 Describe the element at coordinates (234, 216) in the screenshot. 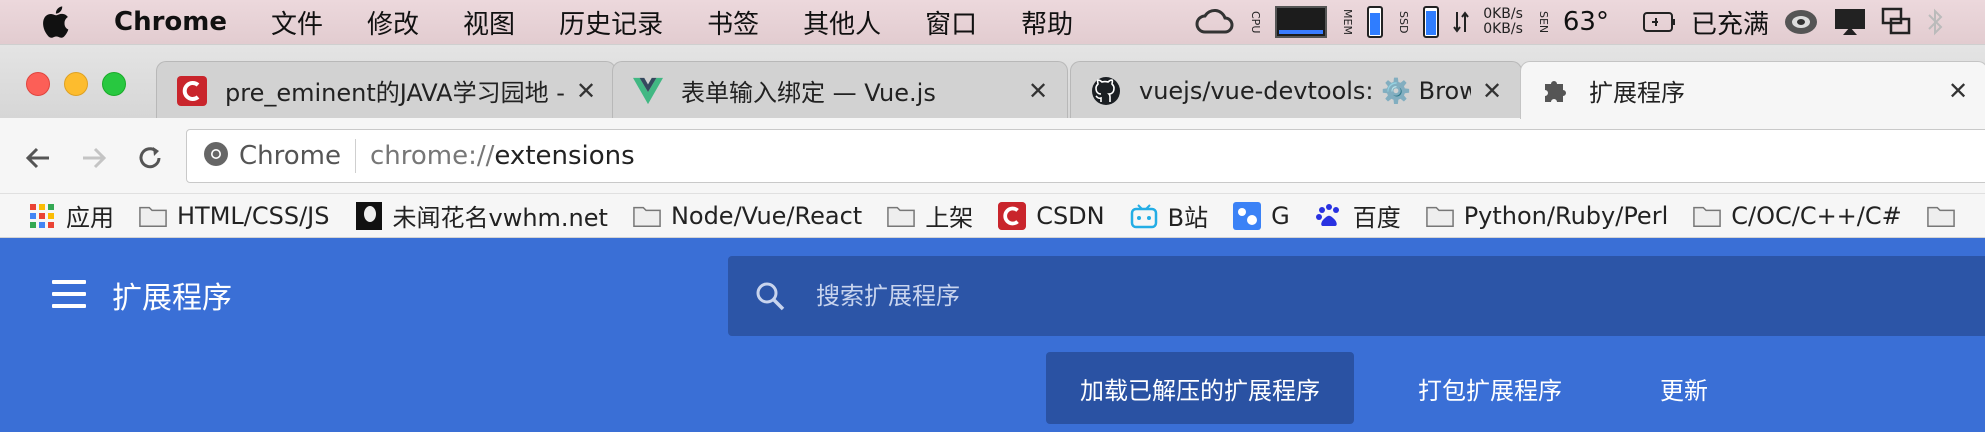

I see `bookmark-folder-html-css-js: HTML/CSS/JS` at that location.